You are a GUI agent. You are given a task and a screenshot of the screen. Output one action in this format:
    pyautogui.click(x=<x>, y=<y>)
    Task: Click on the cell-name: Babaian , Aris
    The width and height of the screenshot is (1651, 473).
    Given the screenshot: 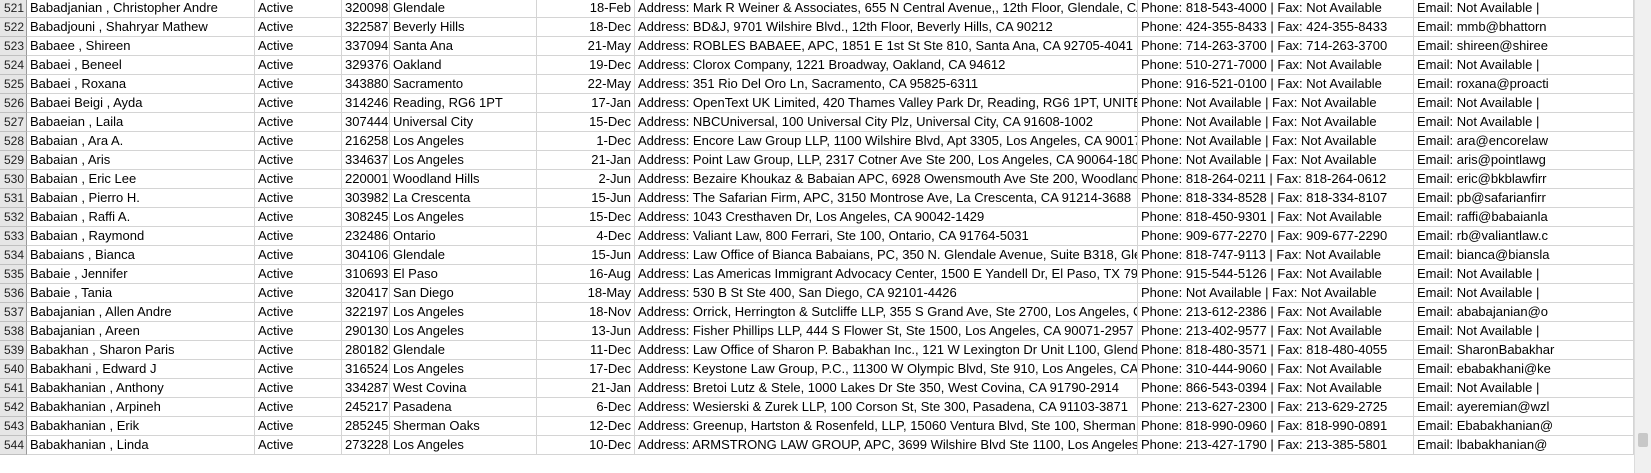 What is the action you would take?
    pyautogui.click(x=141, y=160)
    